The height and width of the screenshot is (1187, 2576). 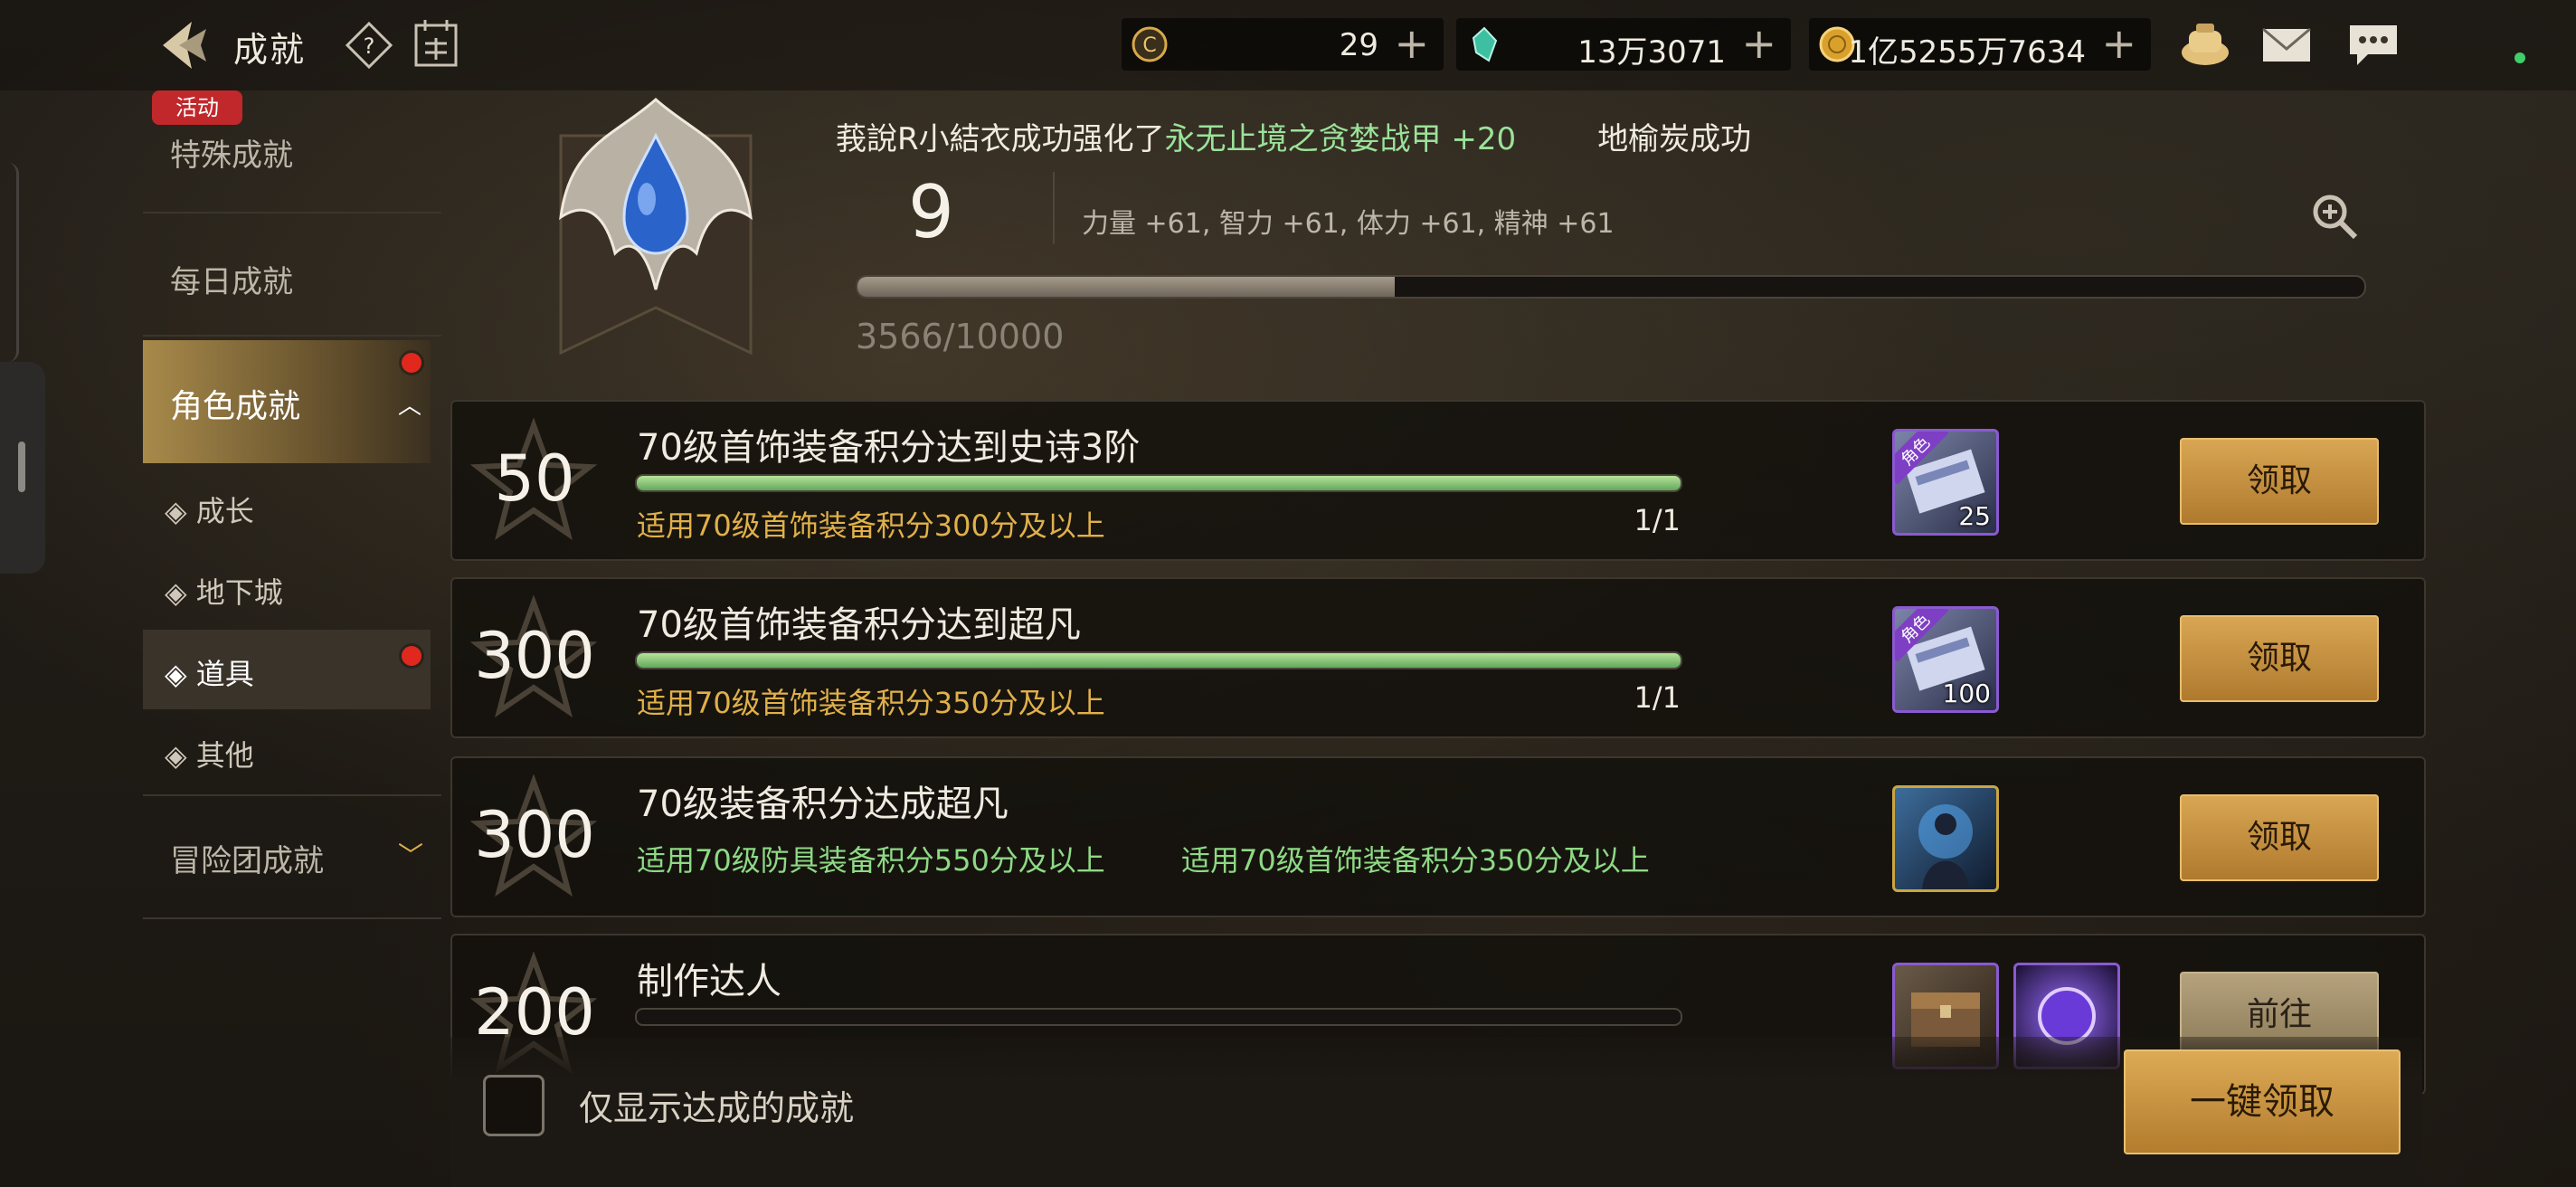 I want to click on reward-count: 100, so click(x=1967, y=693).